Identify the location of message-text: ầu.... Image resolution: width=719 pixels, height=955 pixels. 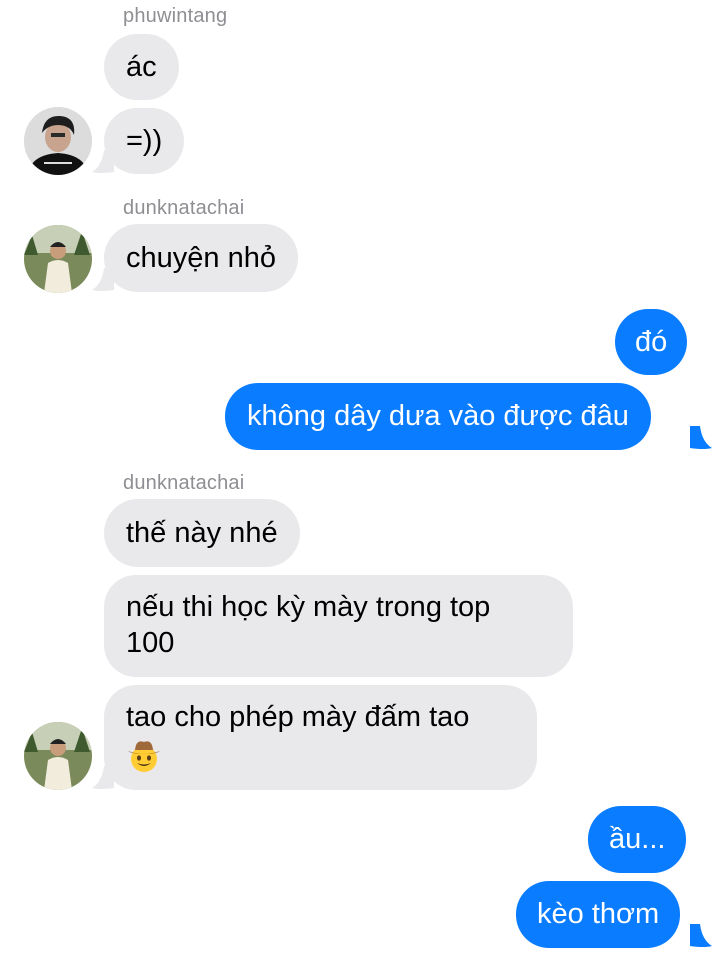
(637, 839).